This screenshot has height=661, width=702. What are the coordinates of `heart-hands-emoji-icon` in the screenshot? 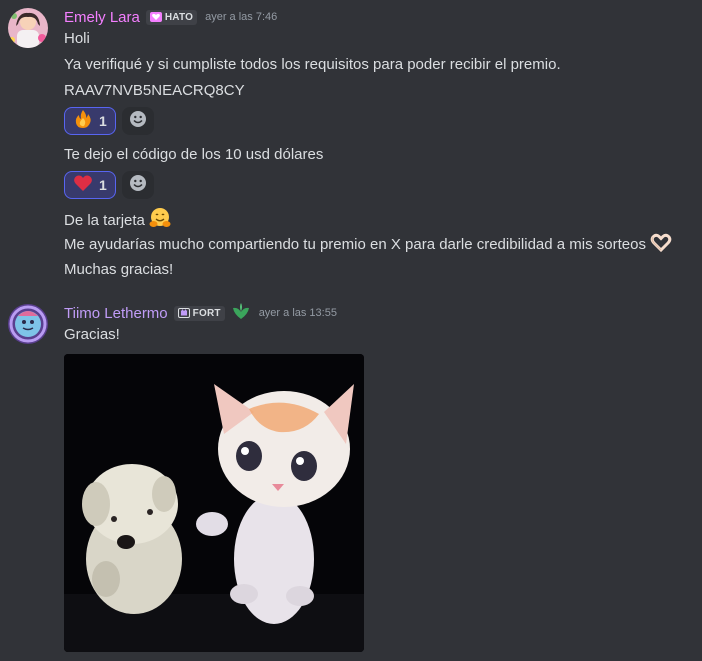 It's located at (661, 246).